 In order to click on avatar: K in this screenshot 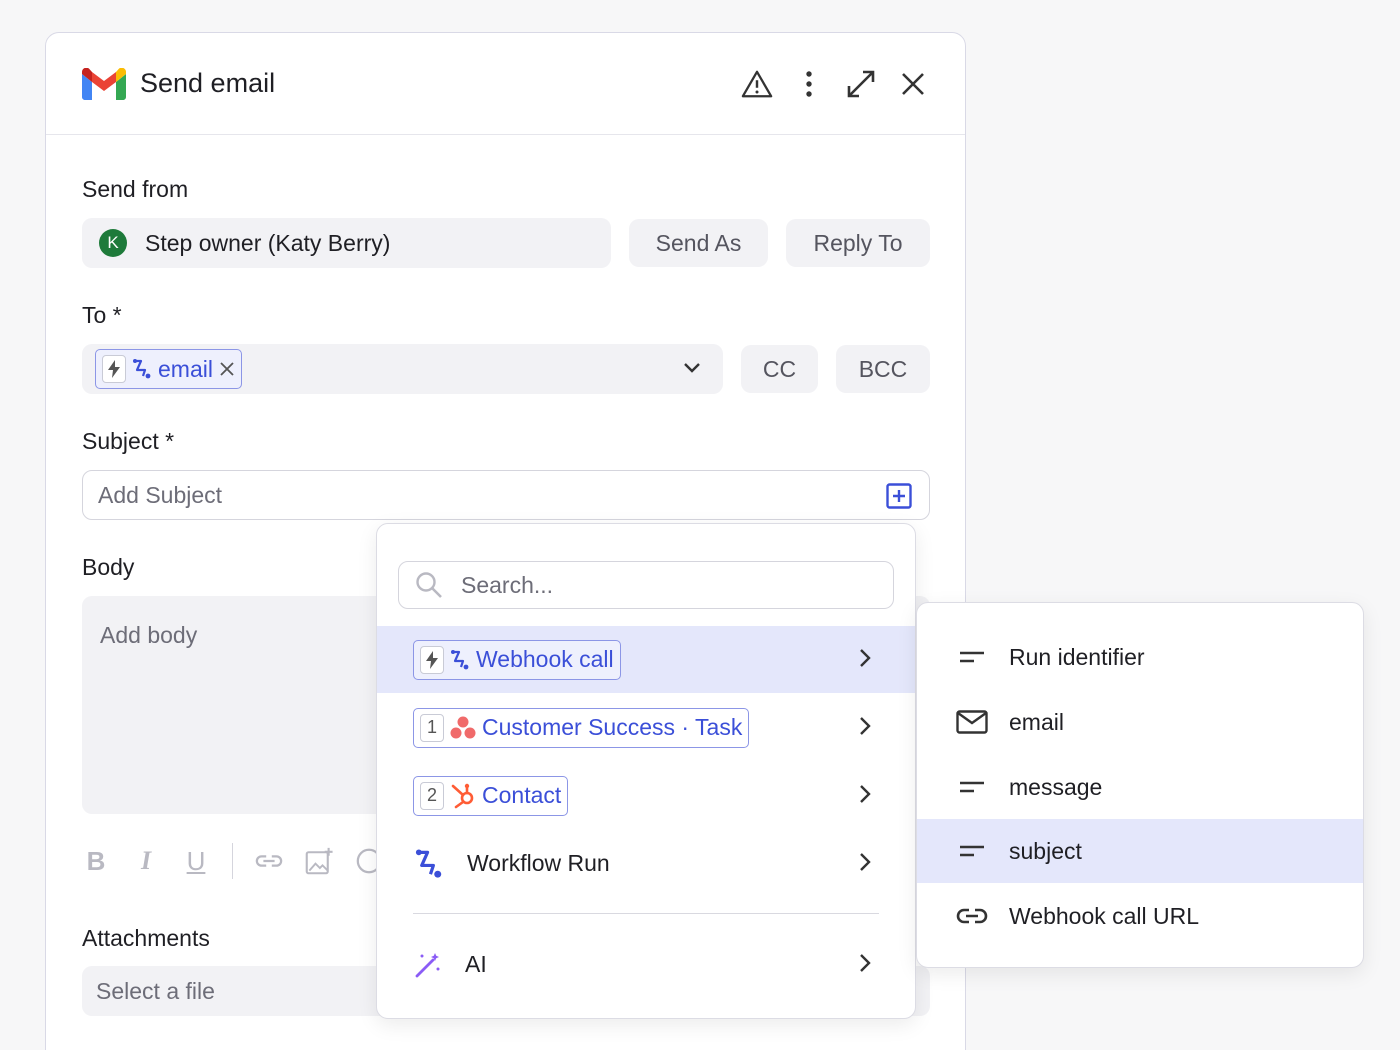, I will do `click(113, 243)`.